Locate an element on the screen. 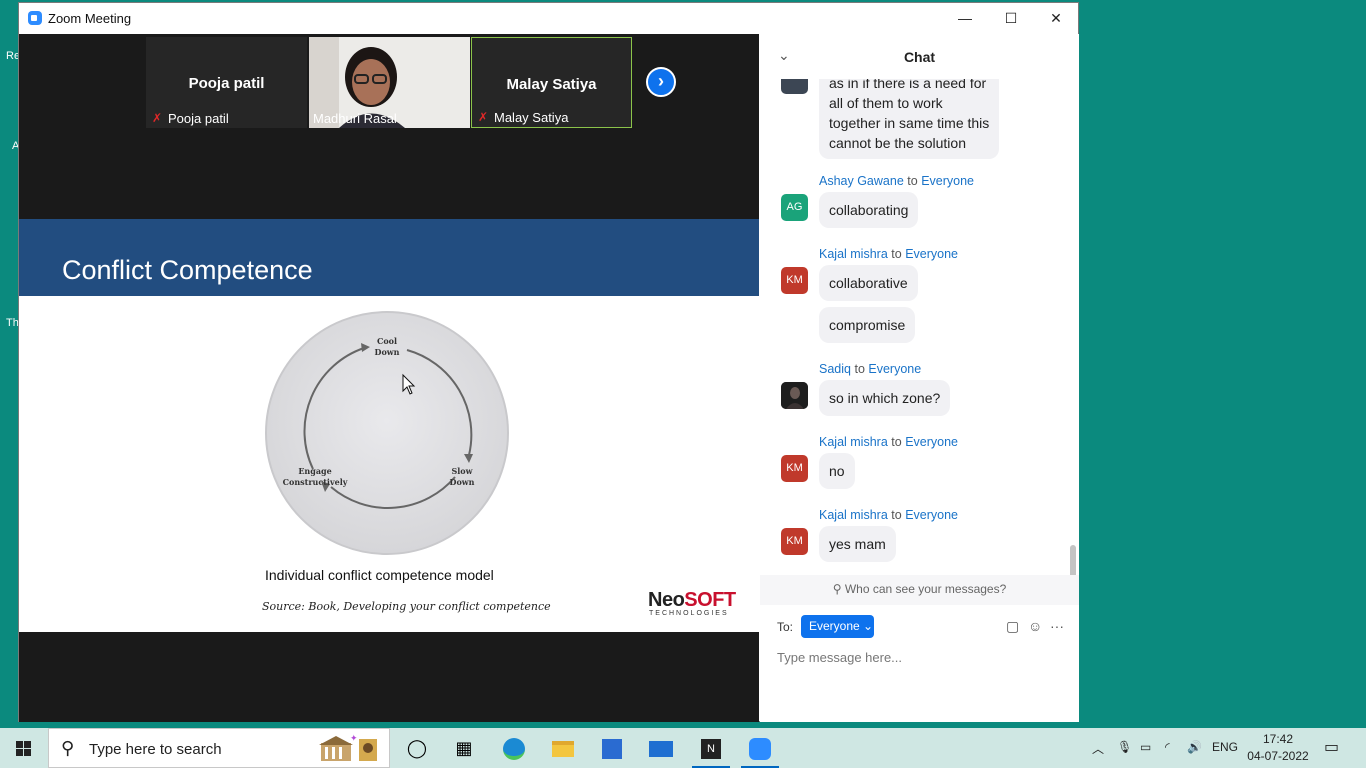  edge-icon is located at coordinates (514, 748).